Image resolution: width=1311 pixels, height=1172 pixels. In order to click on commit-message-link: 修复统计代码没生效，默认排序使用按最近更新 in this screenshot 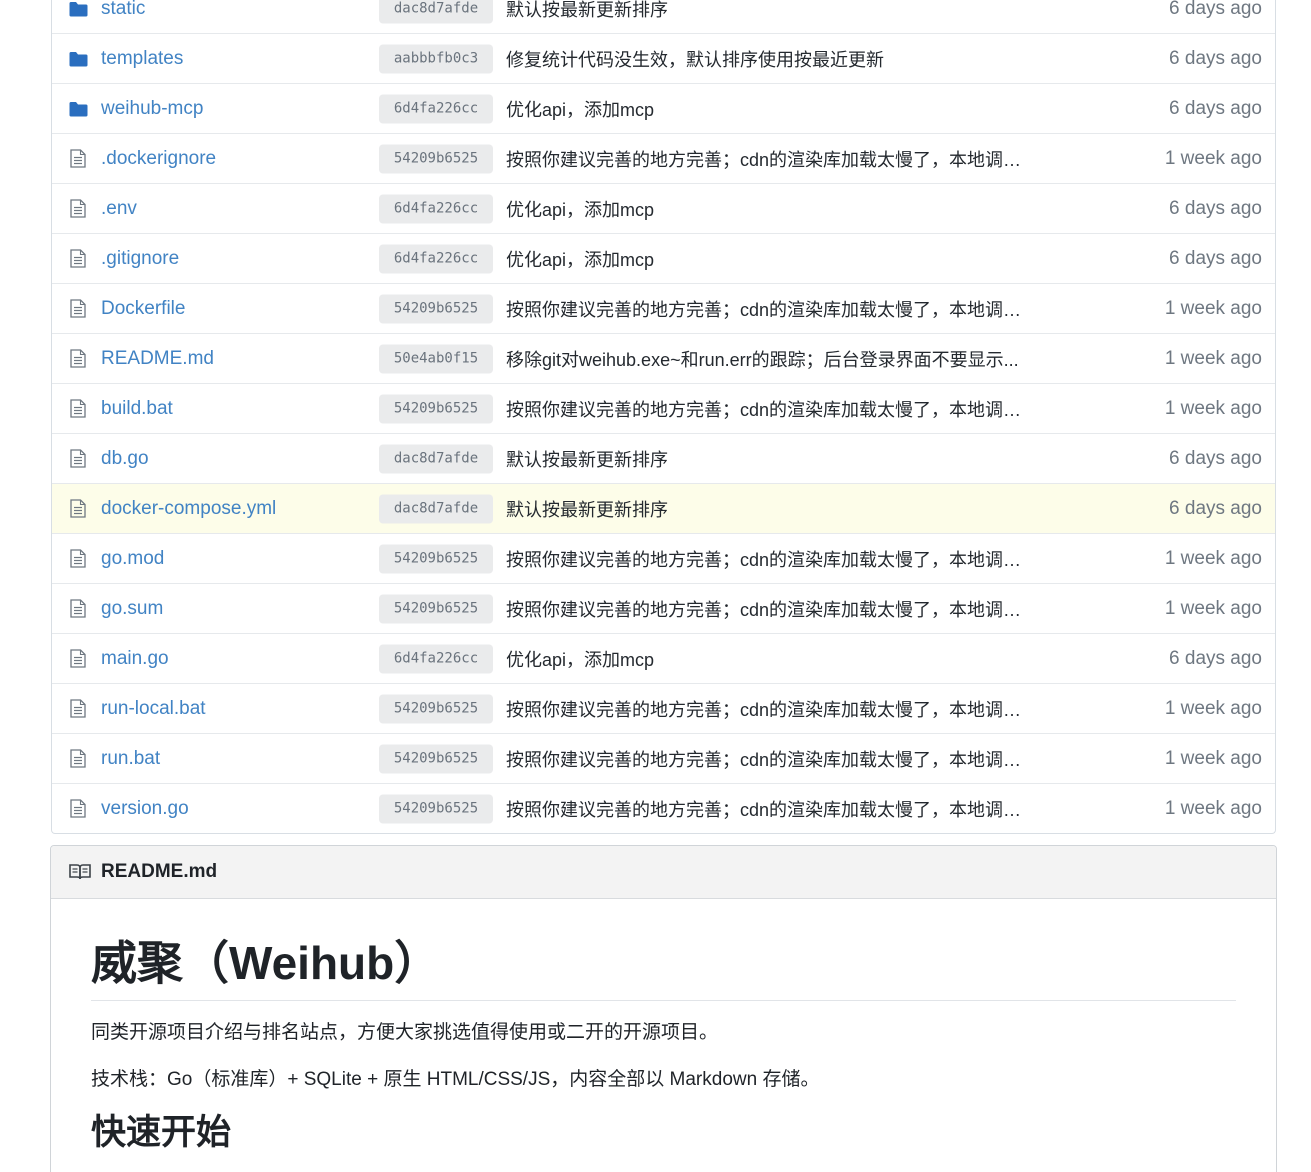, I will do `click(695, 59)`.